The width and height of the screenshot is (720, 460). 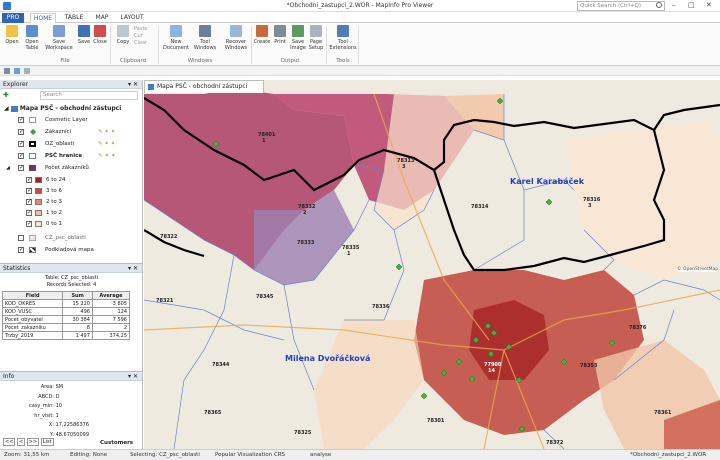 What do you see at coordinates (141, 36) in the screenshot?
I see `cut-button: Cut` at bounding box center [141, 36].